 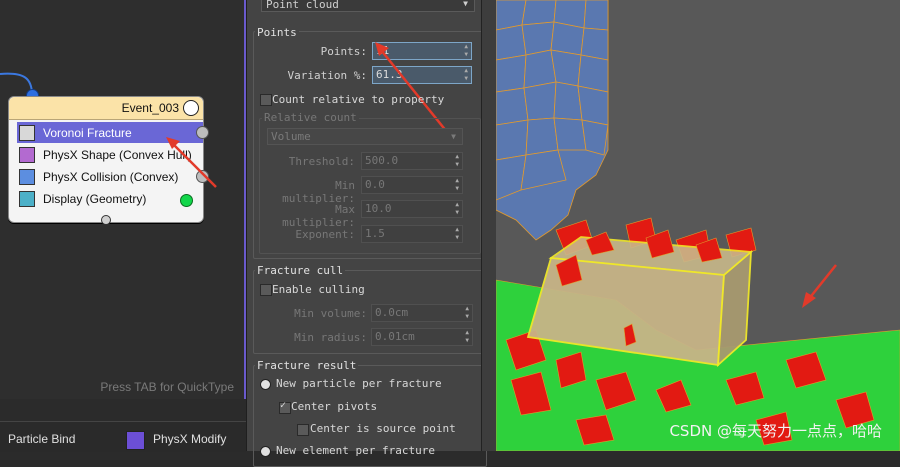 I want to click on relative-count-dropdown: Volume ▼, so click(x=365, y=136).